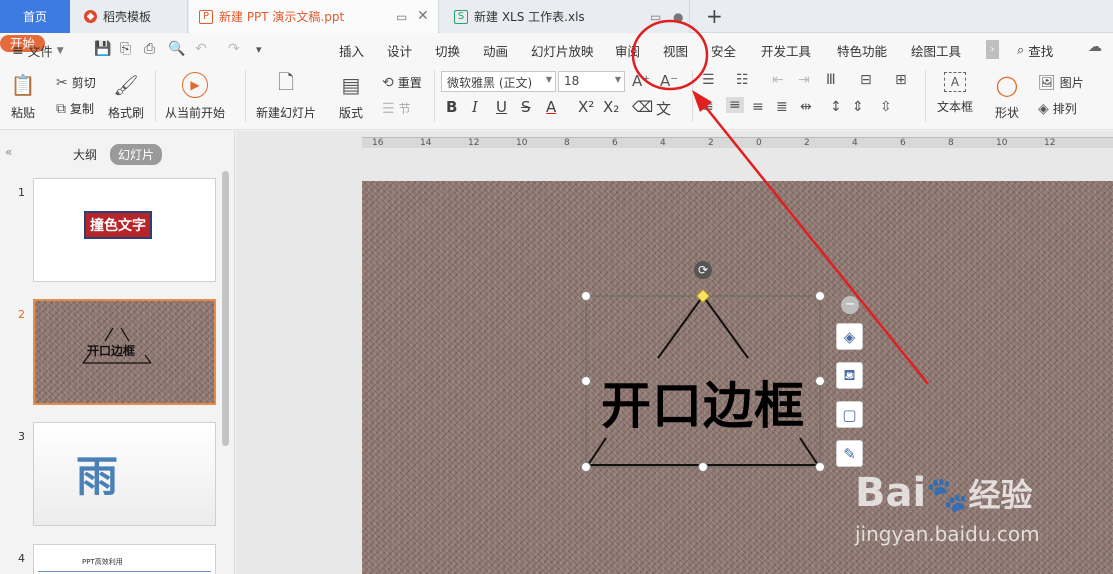 The width and height of the screenshot is (1113, 574). I want to click on brush-icon: 🖌, so click(126, 85).